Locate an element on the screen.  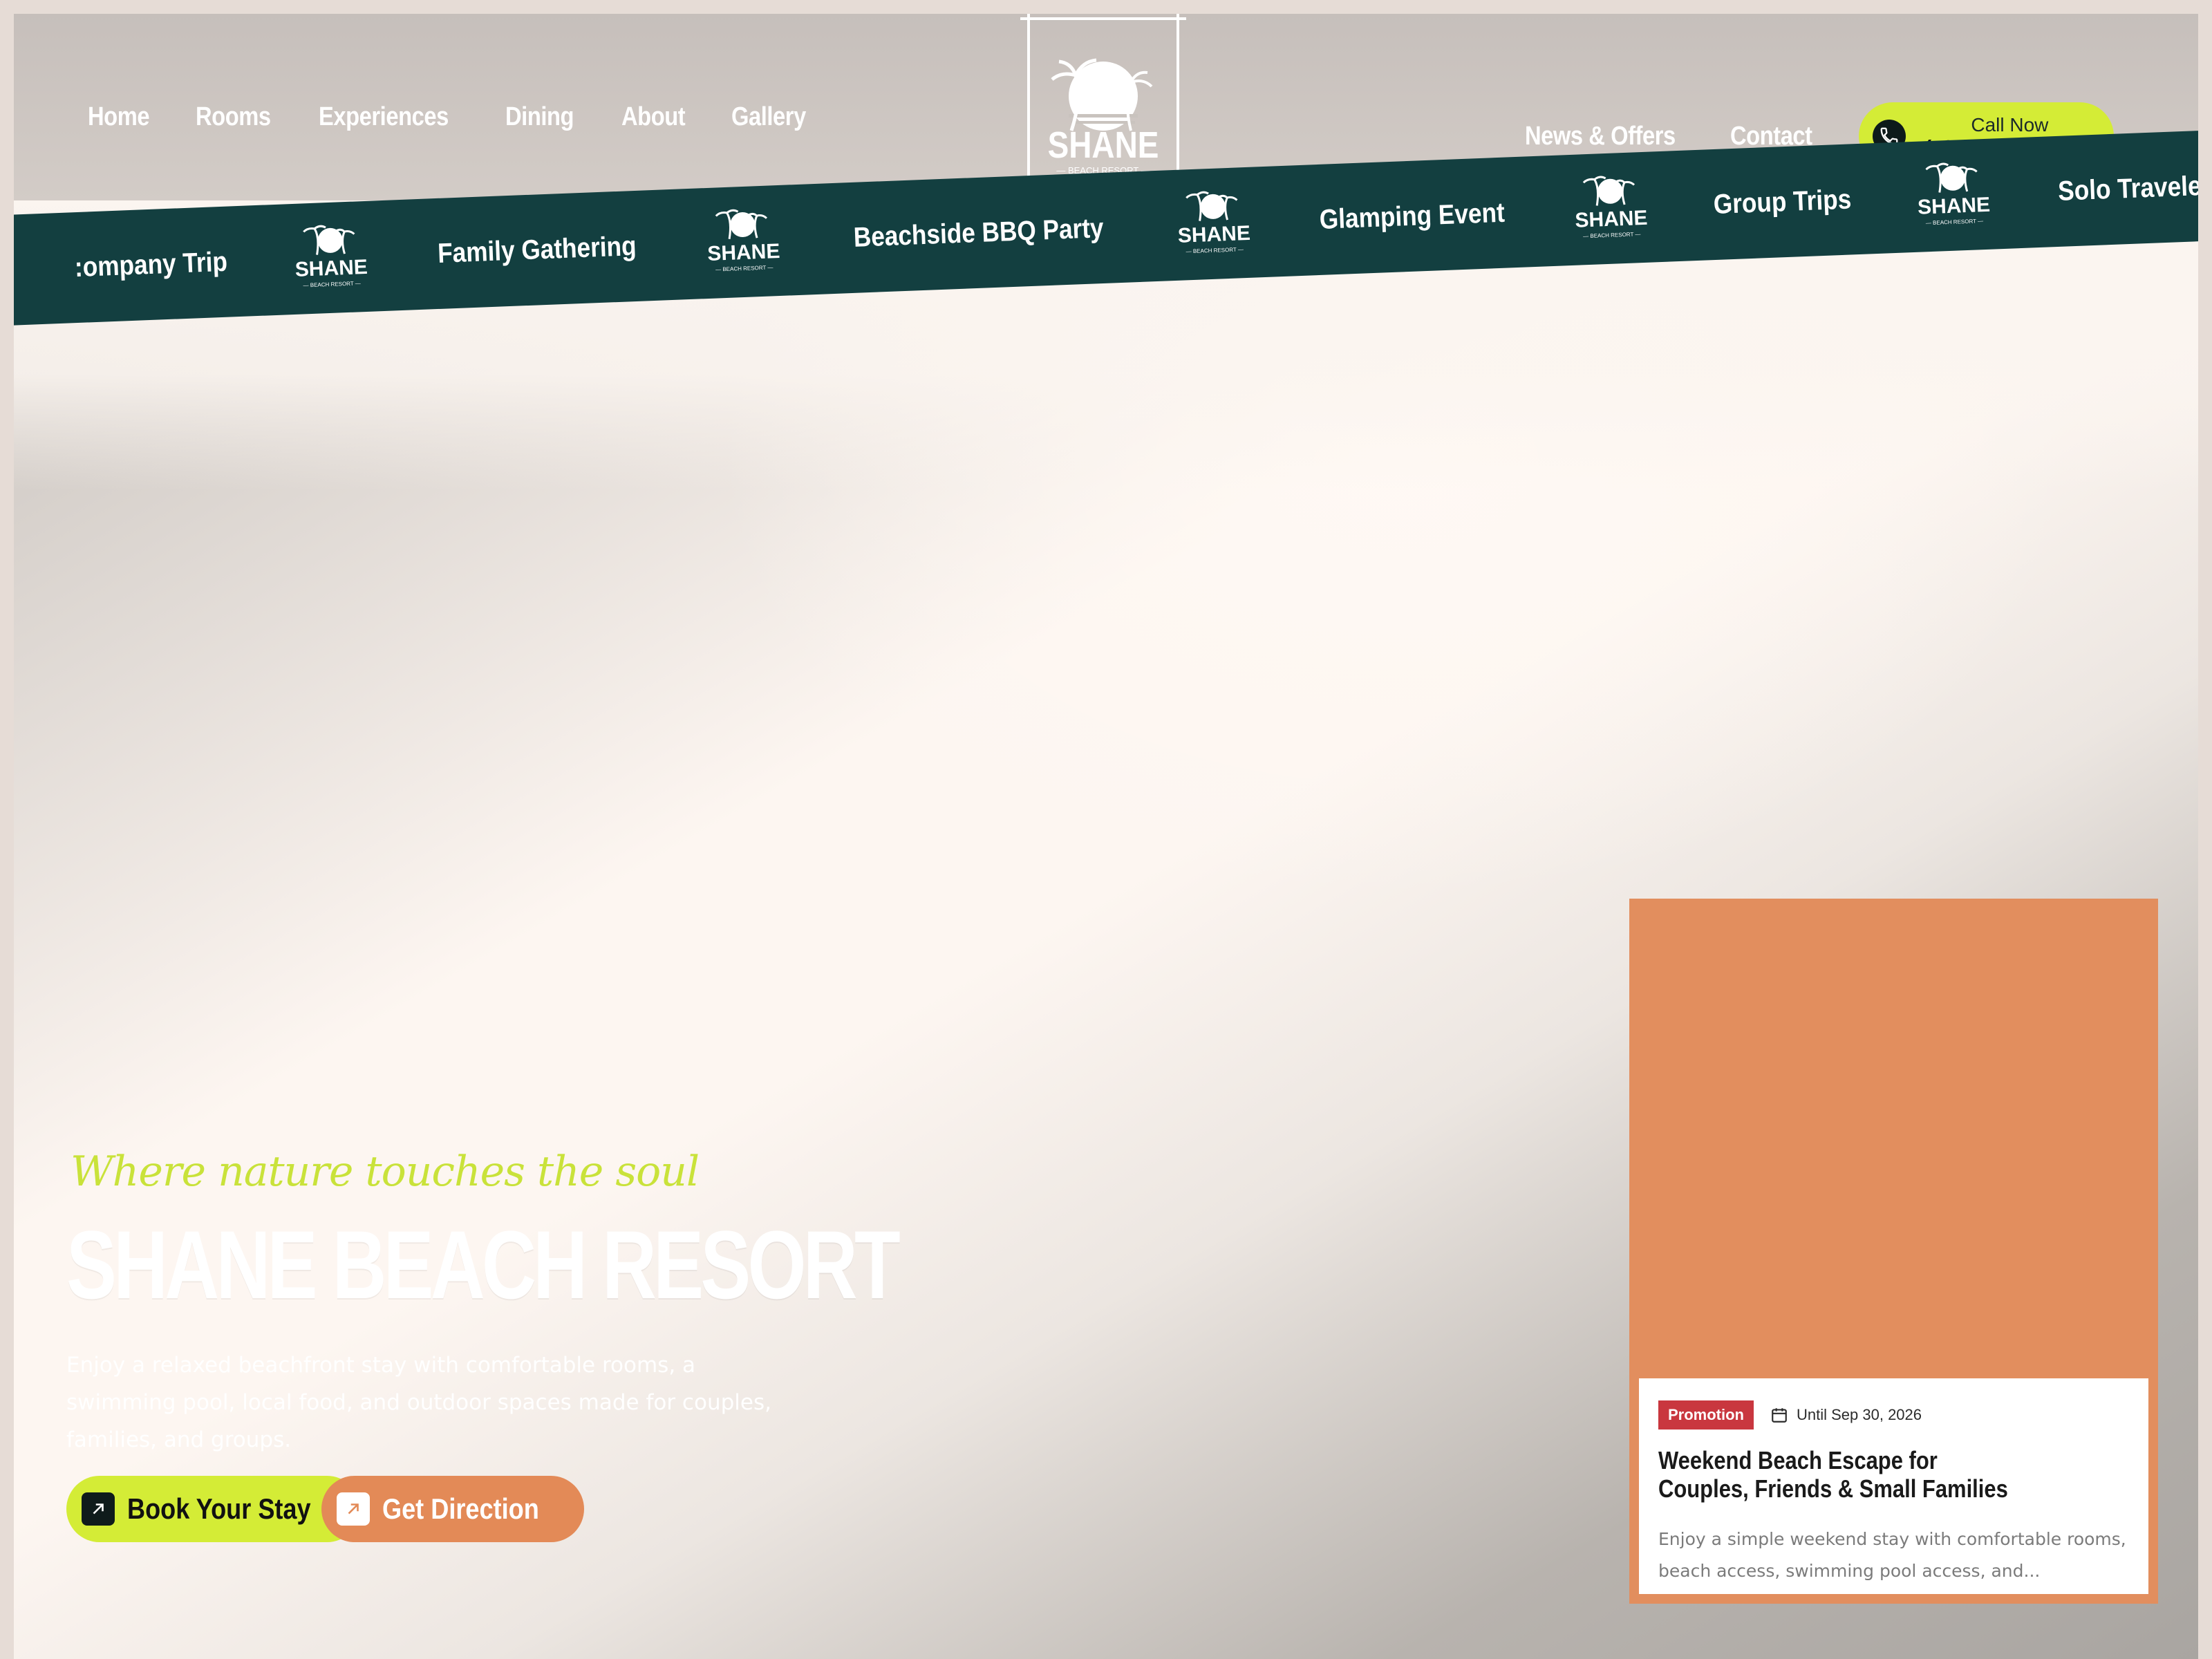
promotion-meta: Promotion Until Sep 30, 2026 is located at coordinates (1893, 1415).